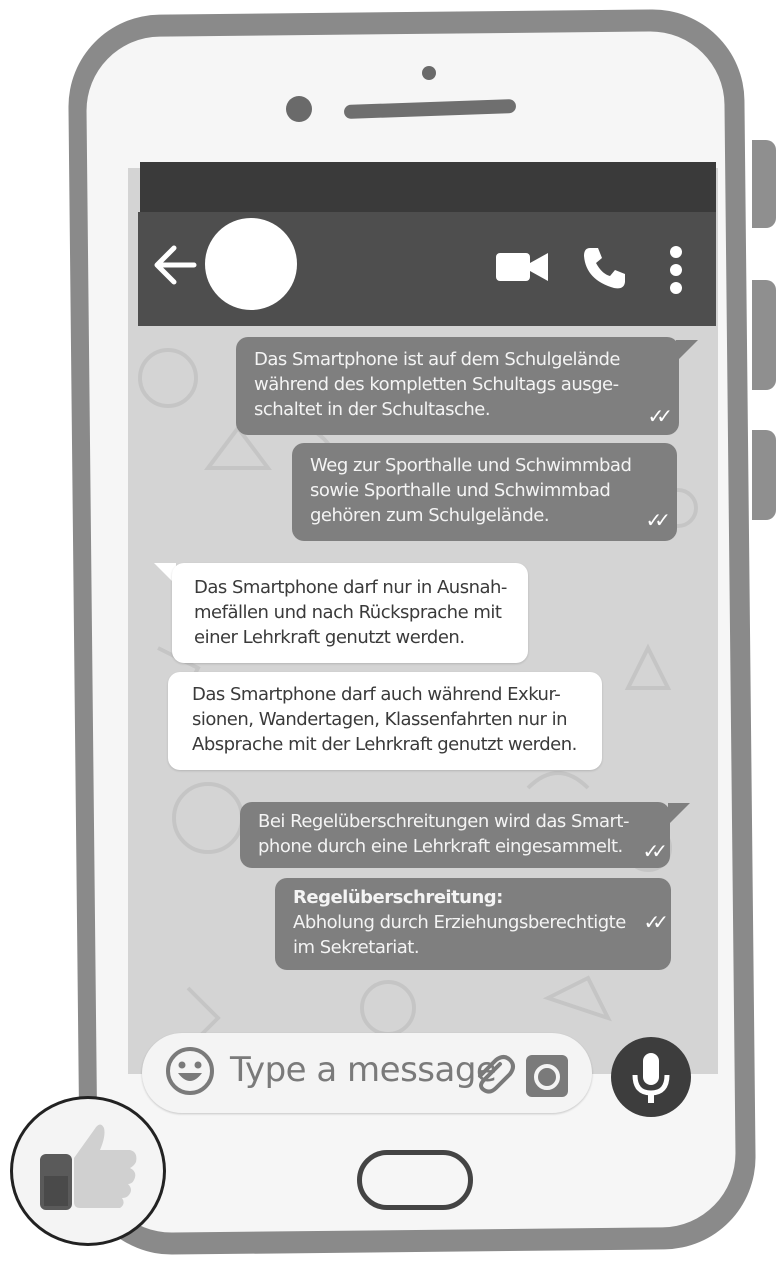  Describe the element at coordinates (764, 184) in the screenshot. I see `side-button-top` at that location.